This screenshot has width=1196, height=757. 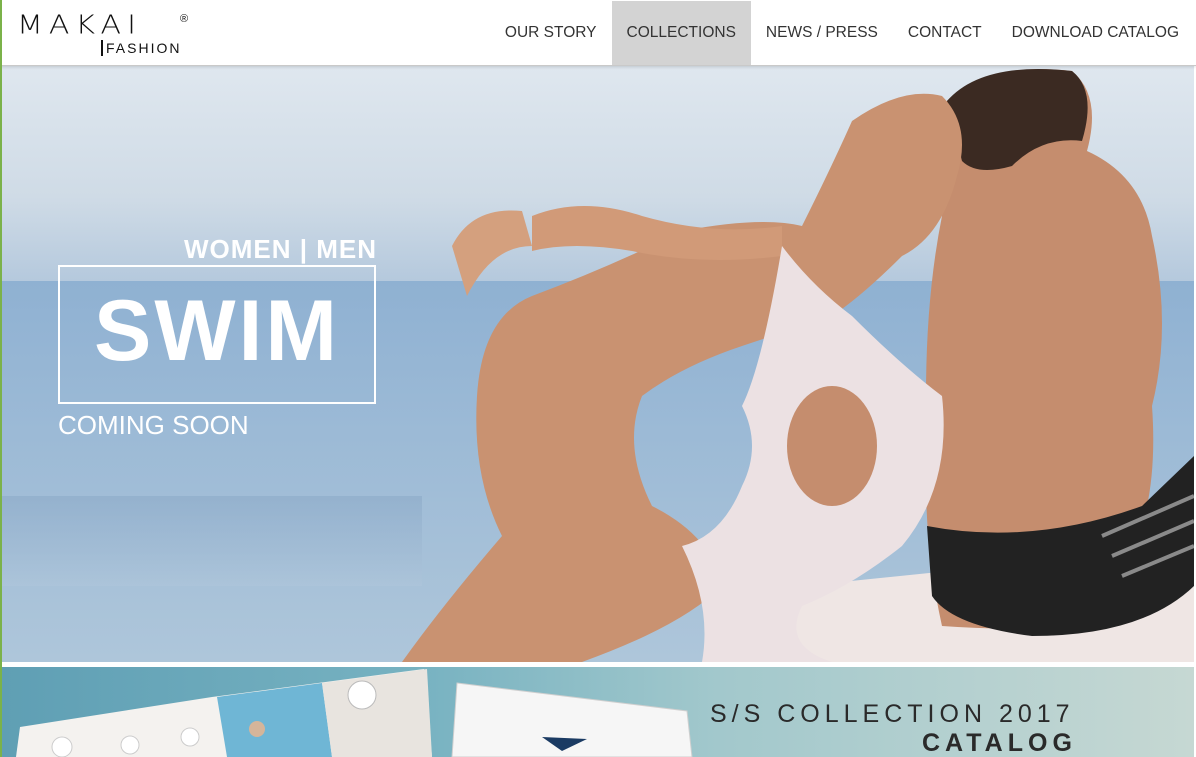 I want to click on hero-coming-soon: COMING SOON, so click(x=153, y=425).